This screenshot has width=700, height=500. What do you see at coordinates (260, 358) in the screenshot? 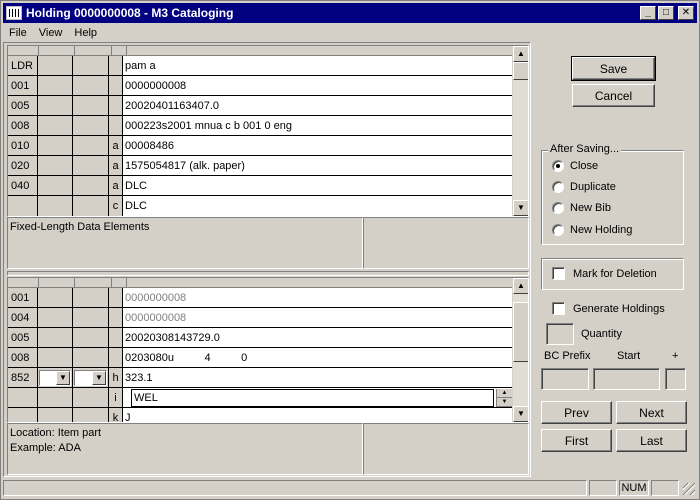
I see `table-row: 008 0203080u 4 0` at bounding box center [260, 358].